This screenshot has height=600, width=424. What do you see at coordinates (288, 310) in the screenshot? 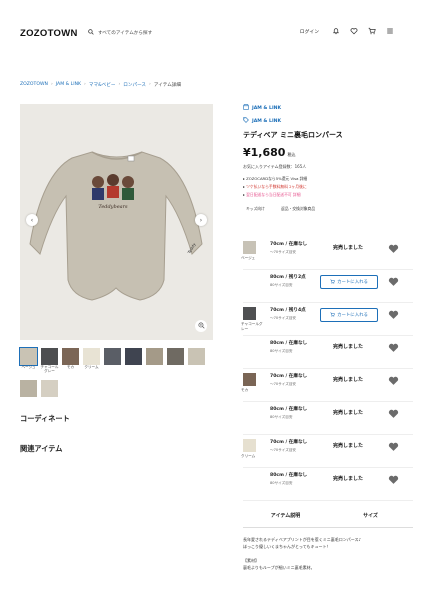
I see `size-stock: 70cm / 残り4点` at bounding box center [288, 310].